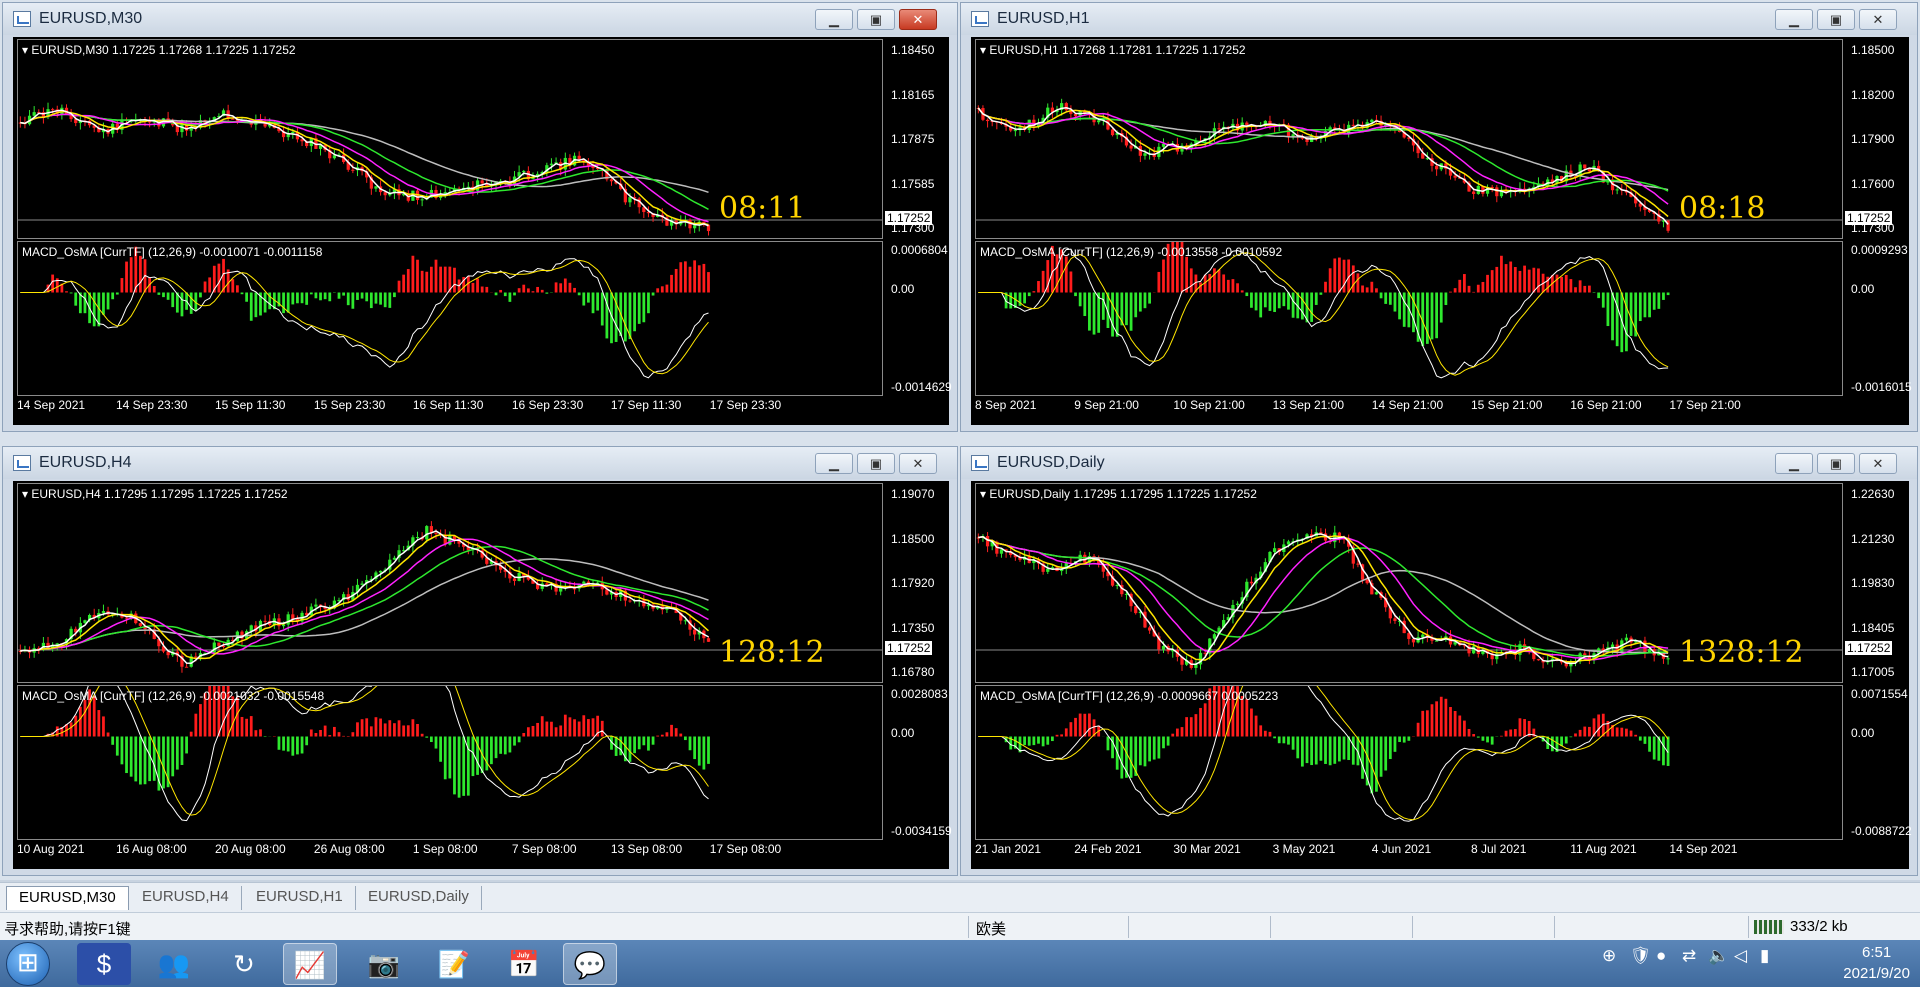 The image size is (1920, 987). Describe the element at coordinates (28, 964) in the screenshot. I see `start-button` at that location.